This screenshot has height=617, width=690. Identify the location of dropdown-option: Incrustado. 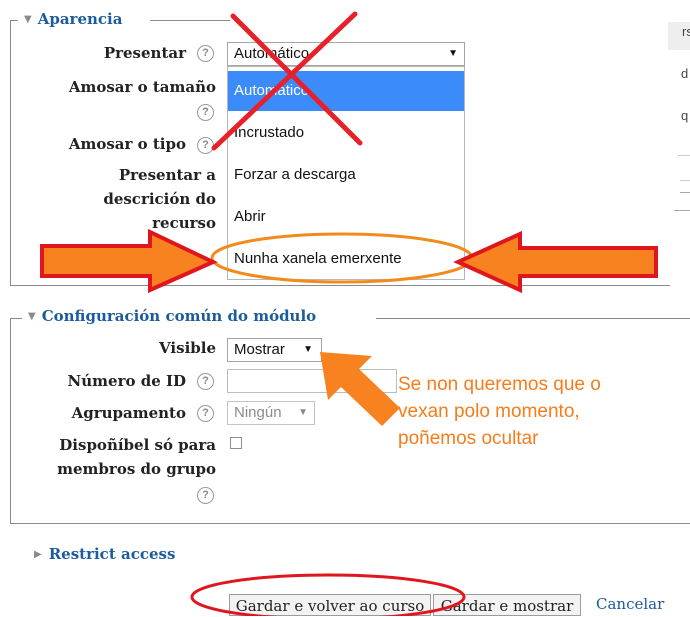
(346, 133).